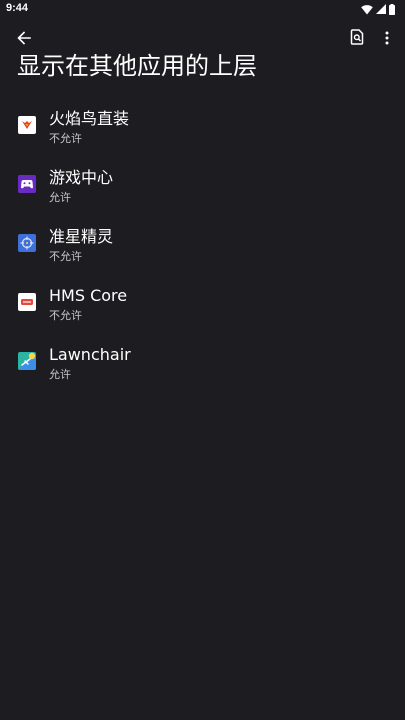  I want to click on search-in-page-icon, so click(357, 39).